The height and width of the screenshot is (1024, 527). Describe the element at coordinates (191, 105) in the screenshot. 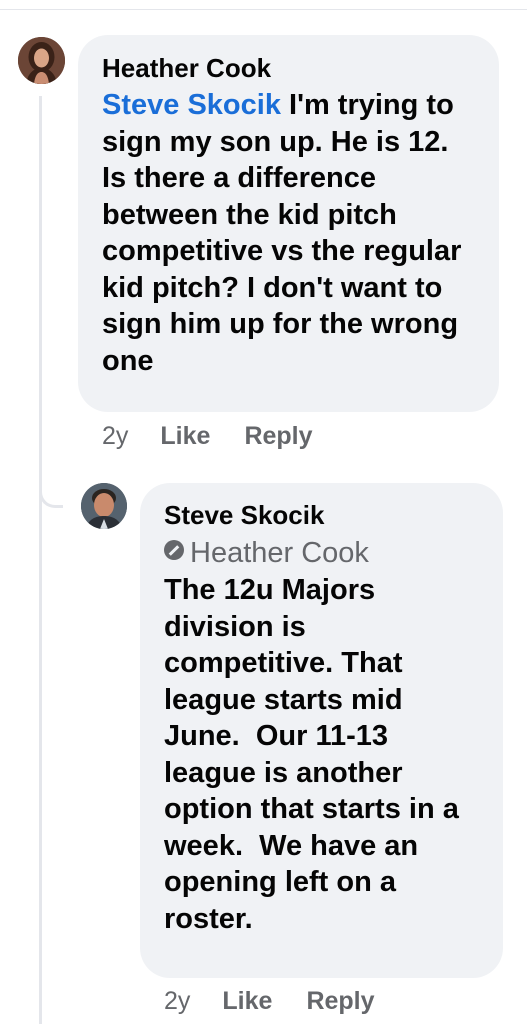

I see `mention-link: Steve Skocik` at that location.